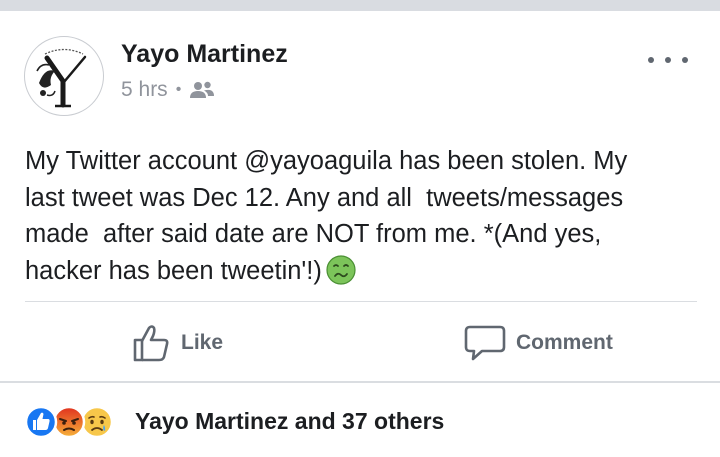 The height and width of the screenshot is (457, 720). What do you see at coordinates (144, 90) in the screenshot?
I see `post-timestamp: 5 hrs` at bounding box center [144, 90].